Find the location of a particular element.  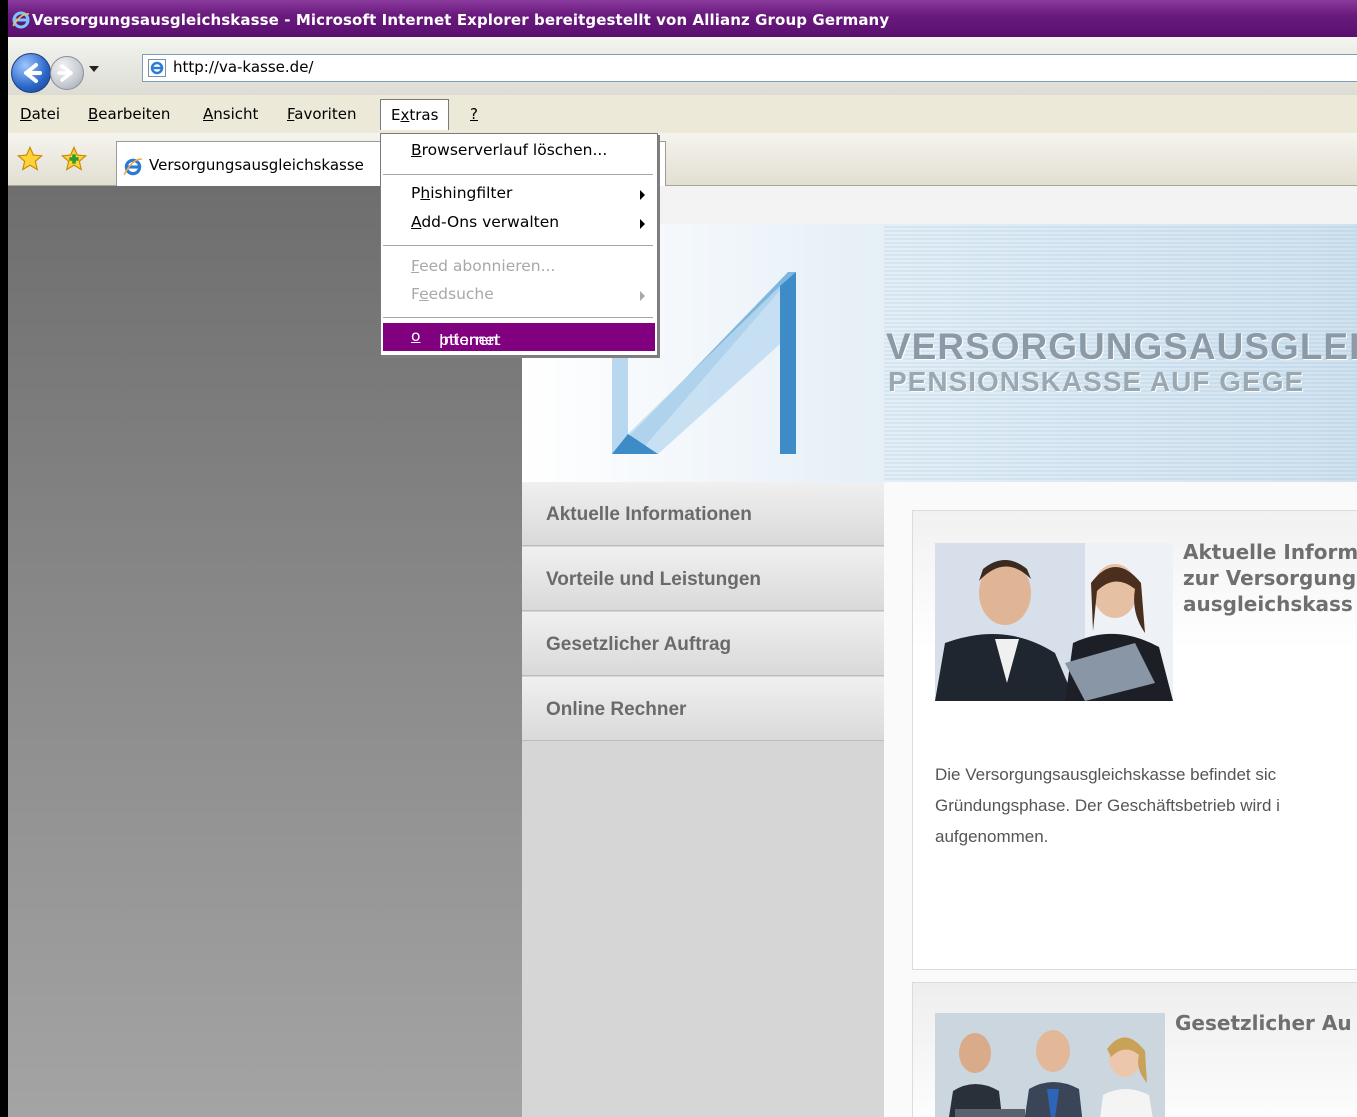

menu-bearbeiten: Bearbeiten is located at coordinates (129, 114).